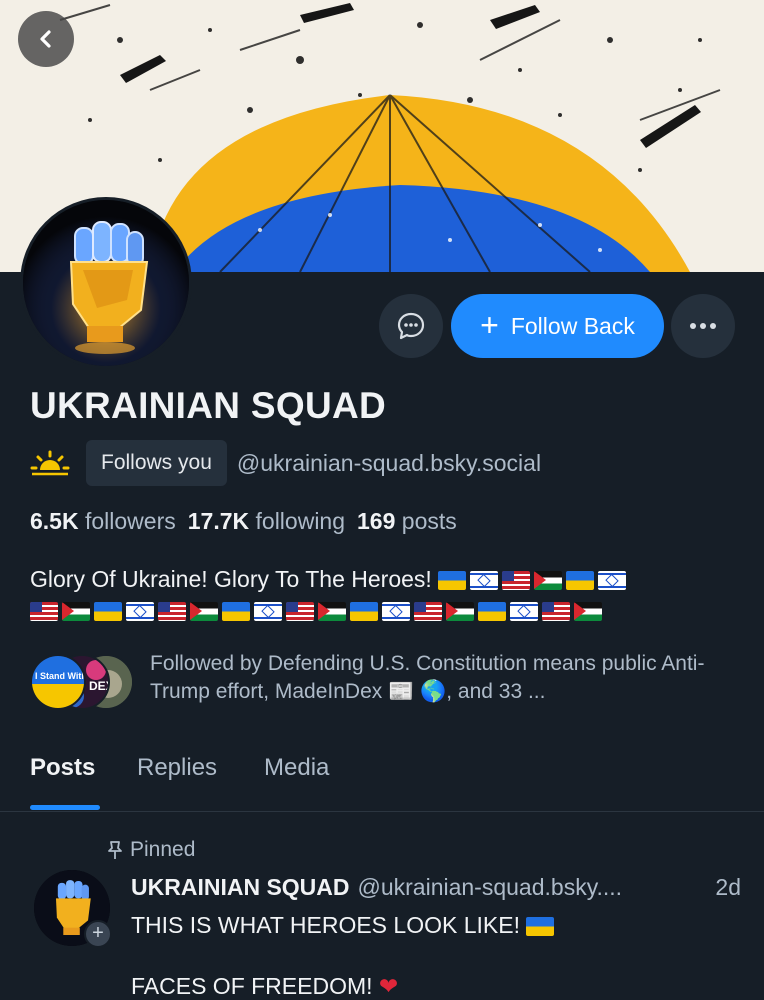  What do you see at coordinates (240, 887) in the screenshot?
I see `post-author-name: UKRAINIAN SQUAD` at bounding box center [240, 887].